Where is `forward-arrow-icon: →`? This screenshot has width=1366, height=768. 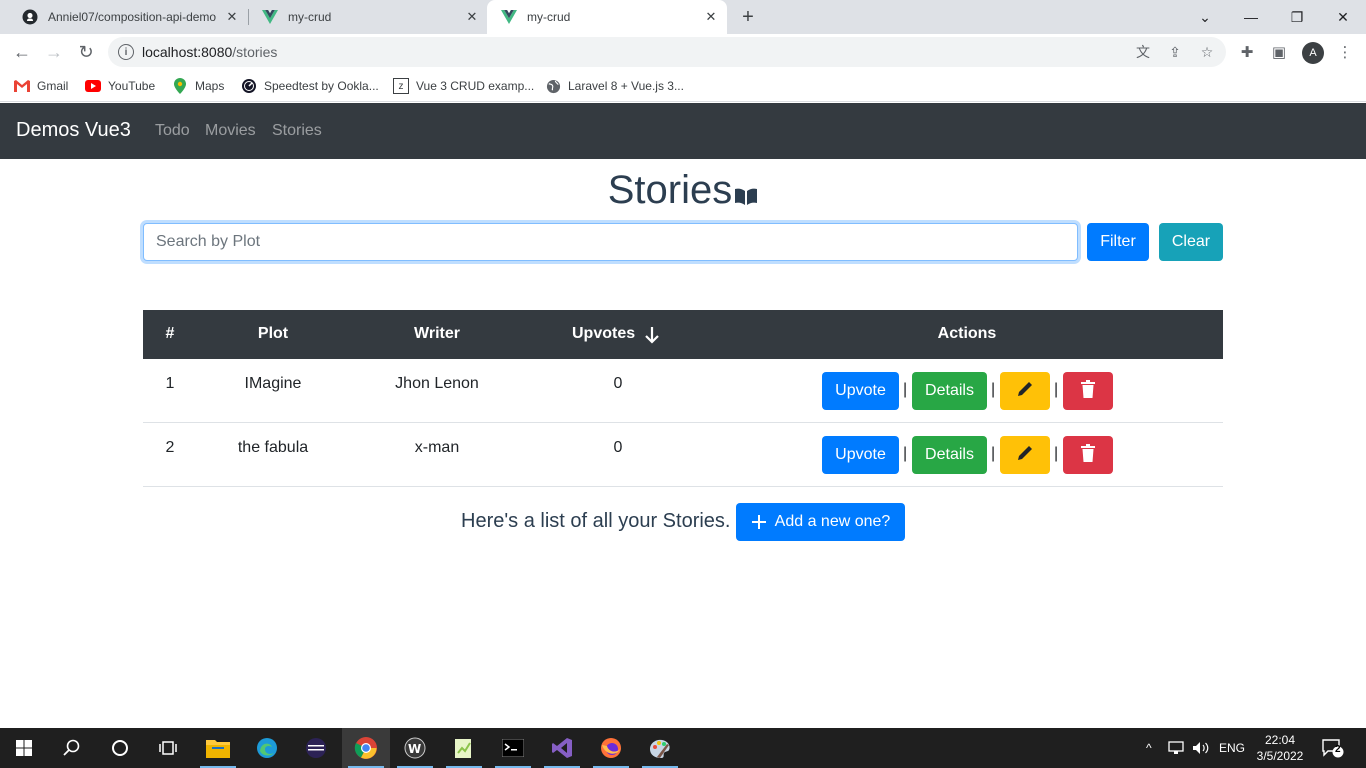 forward-arrow-icon: → is located at coordinates (54, 52).